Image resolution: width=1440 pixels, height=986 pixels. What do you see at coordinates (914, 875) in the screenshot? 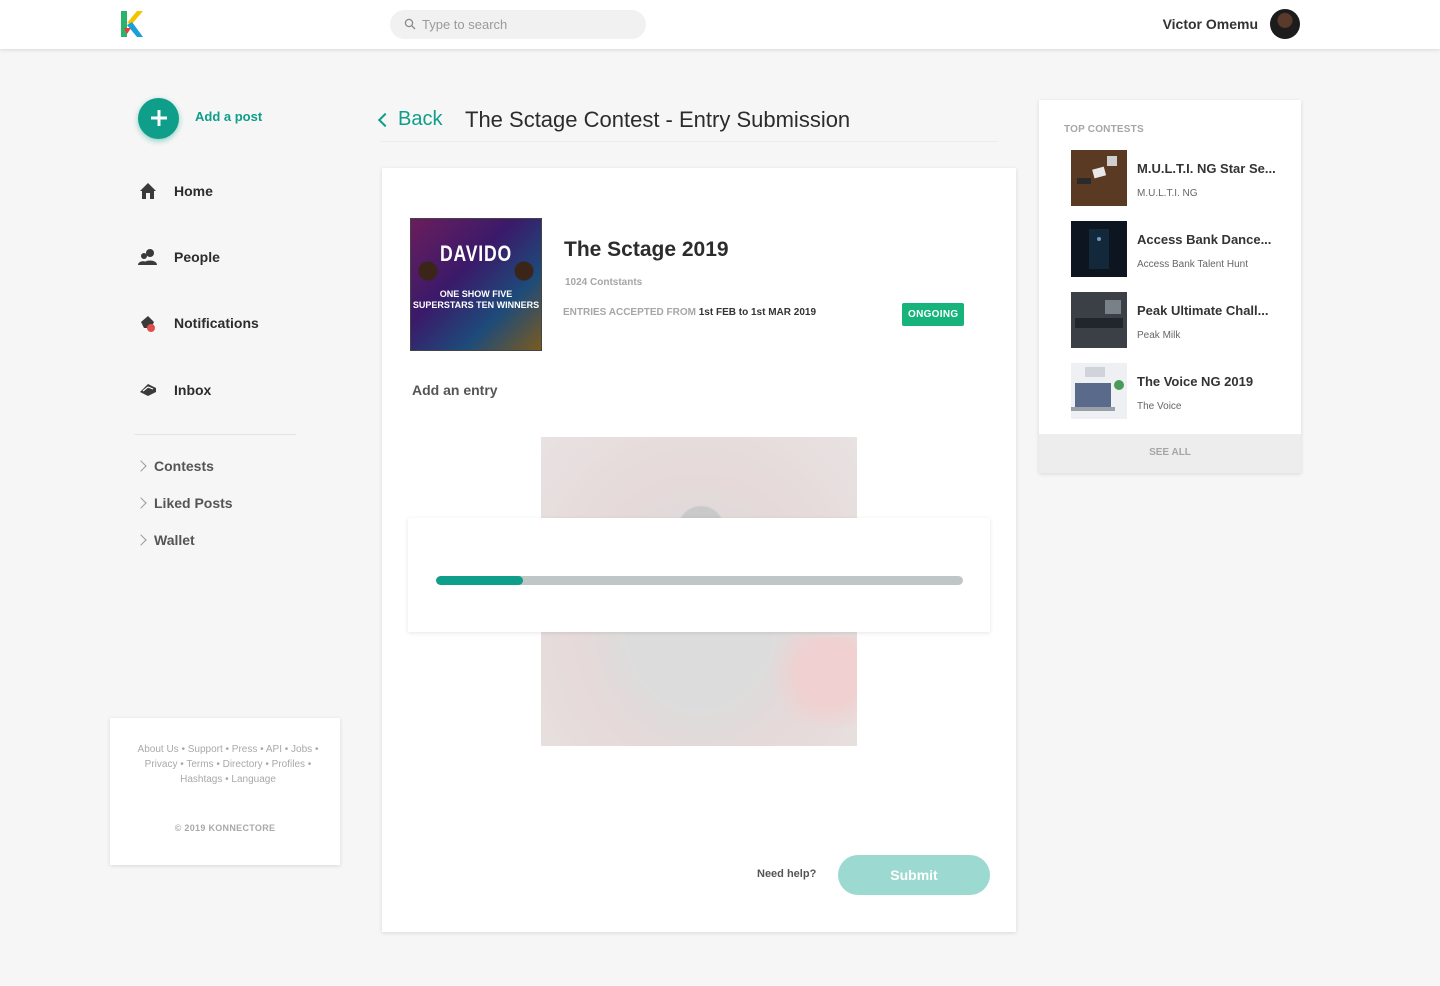
I see `submit-button: Submit` at bounding box center [914, 875].